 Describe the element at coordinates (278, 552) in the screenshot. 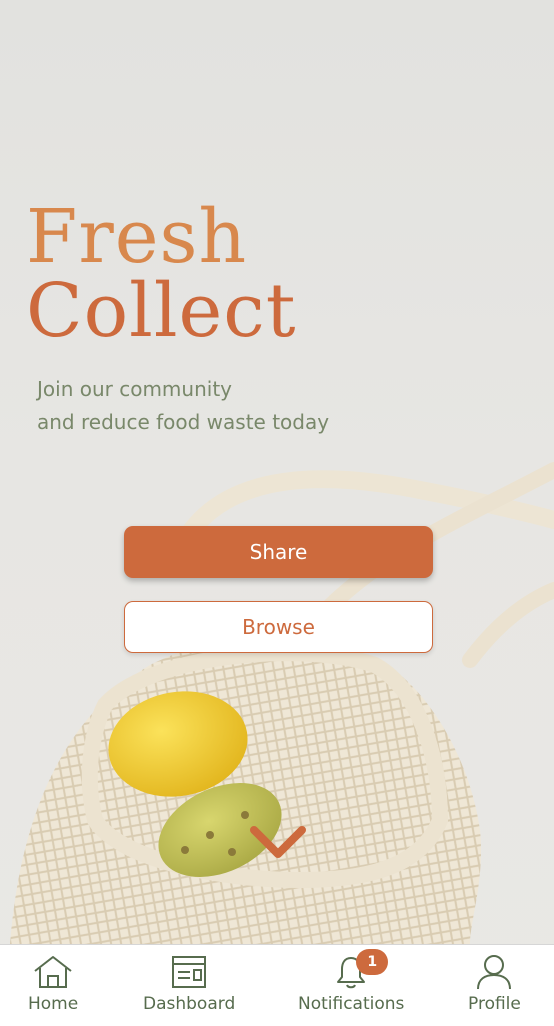

I see `share-button: Share` at that location.